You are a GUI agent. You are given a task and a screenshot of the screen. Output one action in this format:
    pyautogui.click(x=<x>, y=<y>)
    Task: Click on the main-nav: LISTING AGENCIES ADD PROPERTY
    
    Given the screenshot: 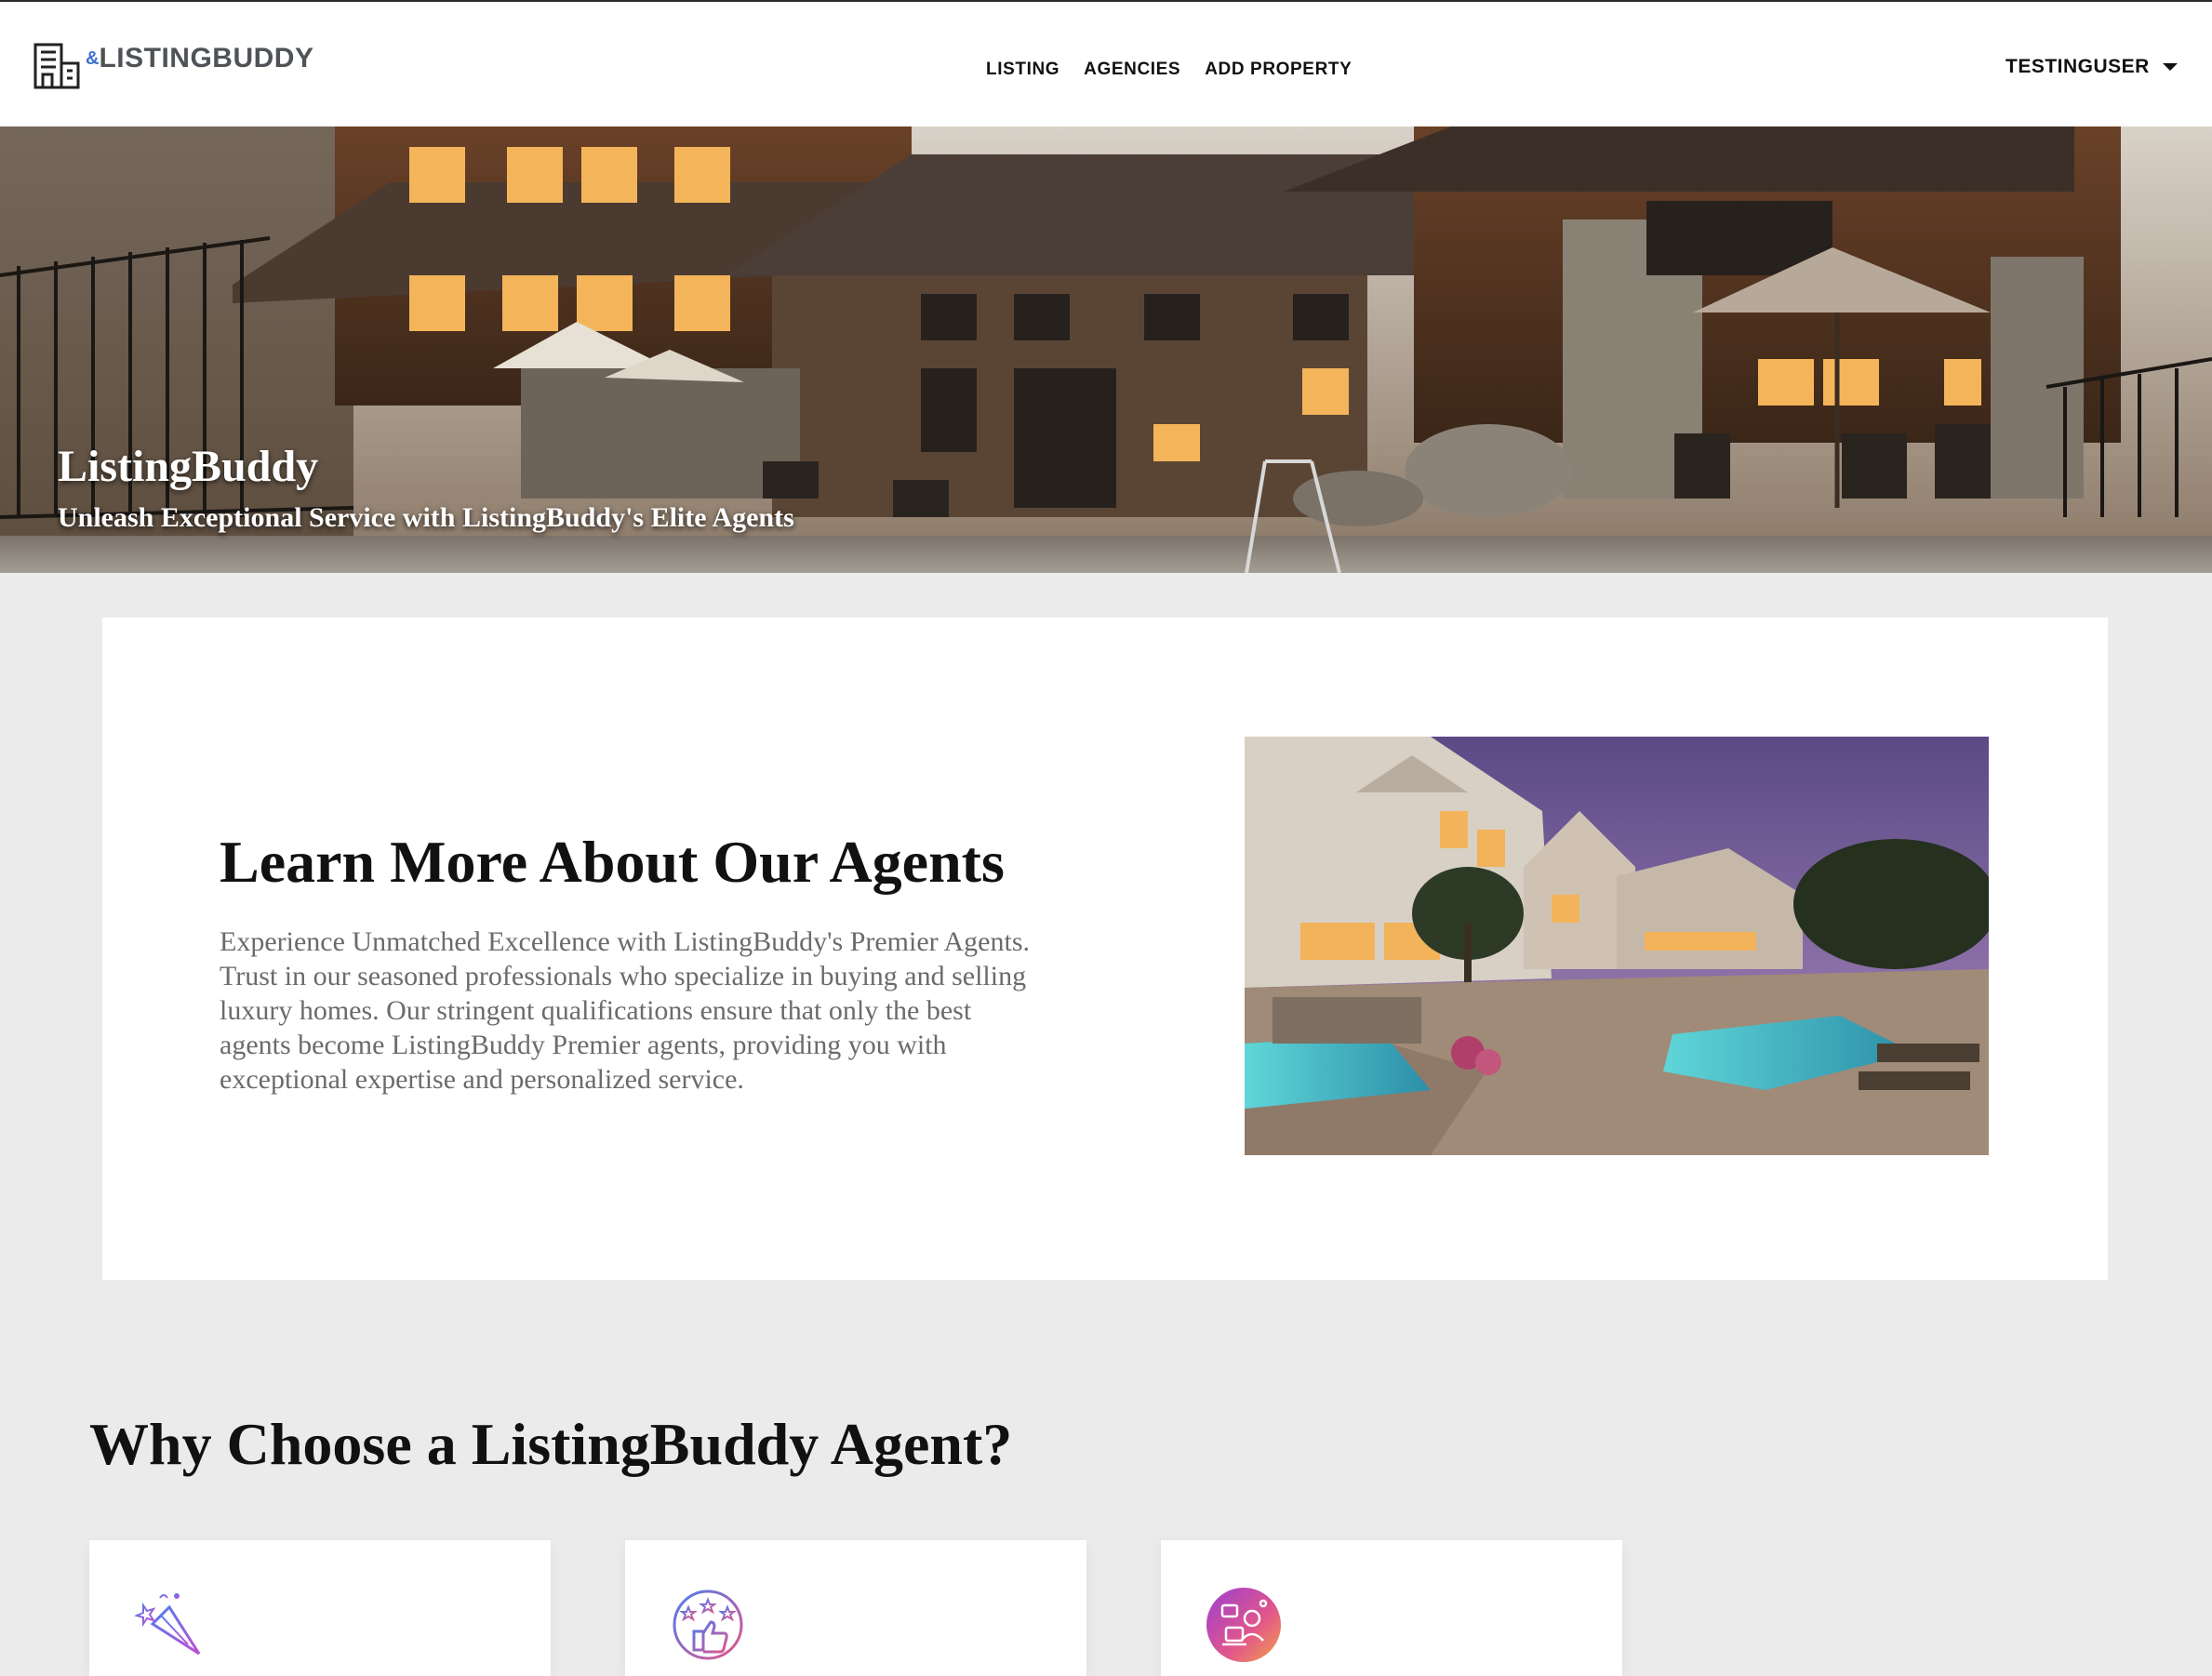 What is the action you would take?
    pyautogui.click(x=1181, y=70)
    